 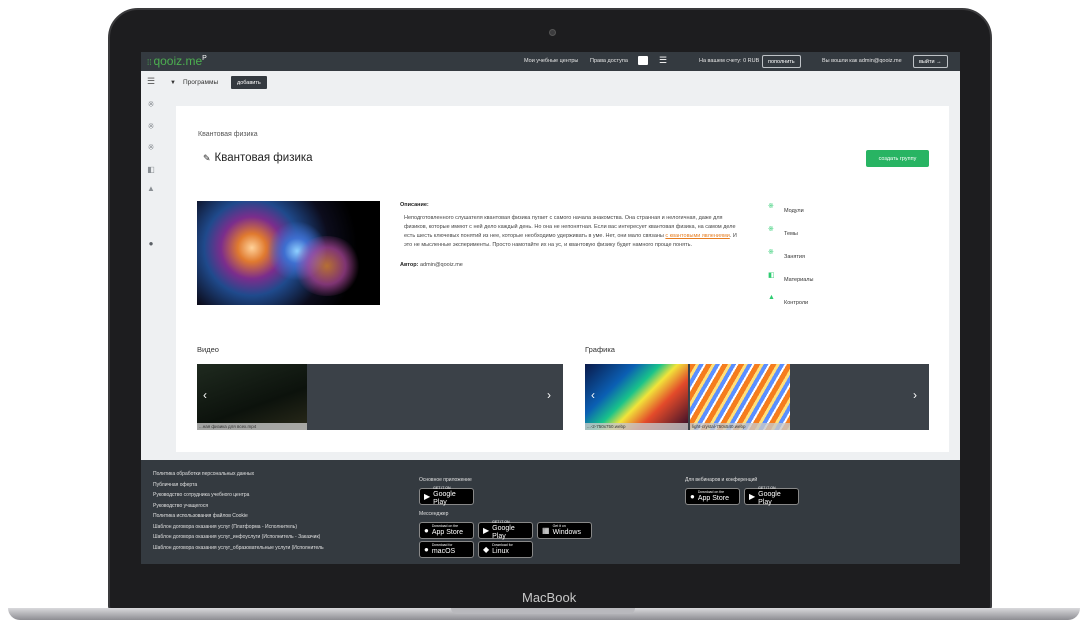 What do you see at coordinates (151, 170) in the screenshot?
I see `sidebar-book-icon: ◧` at bounding box center [151, 170].